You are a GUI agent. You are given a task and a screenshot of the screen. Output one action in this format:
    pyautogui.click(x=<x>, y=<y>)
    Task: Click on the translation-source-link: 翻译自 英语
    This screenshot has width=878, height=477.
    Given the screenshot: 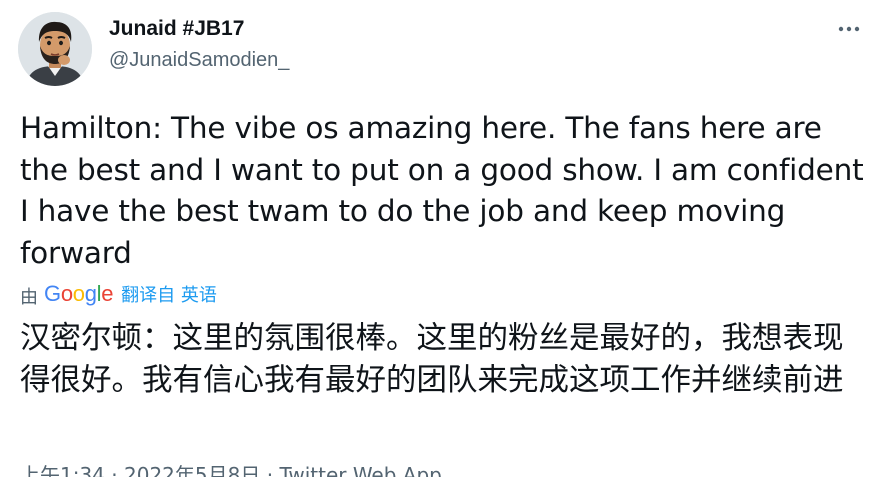 What is the action you would take?
    pyautogui.click(x=169, y=294)
    